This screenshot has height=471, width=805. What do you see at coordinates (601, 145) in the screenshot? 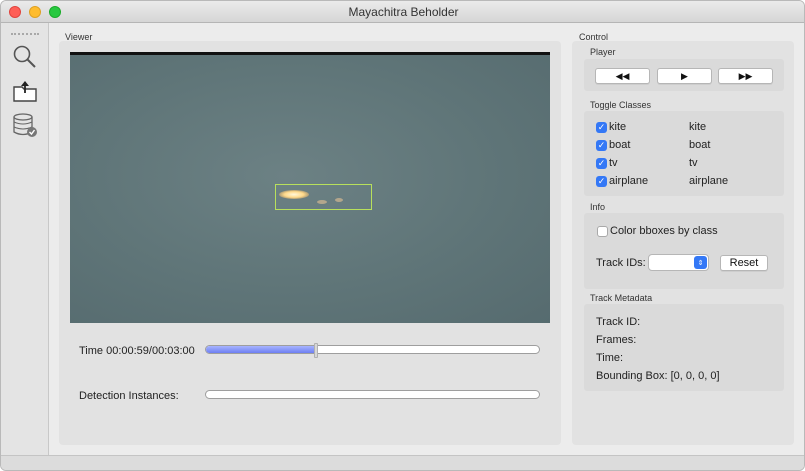
I see `class-checkbox-boat: ✓` at bounding box center [601, 145].